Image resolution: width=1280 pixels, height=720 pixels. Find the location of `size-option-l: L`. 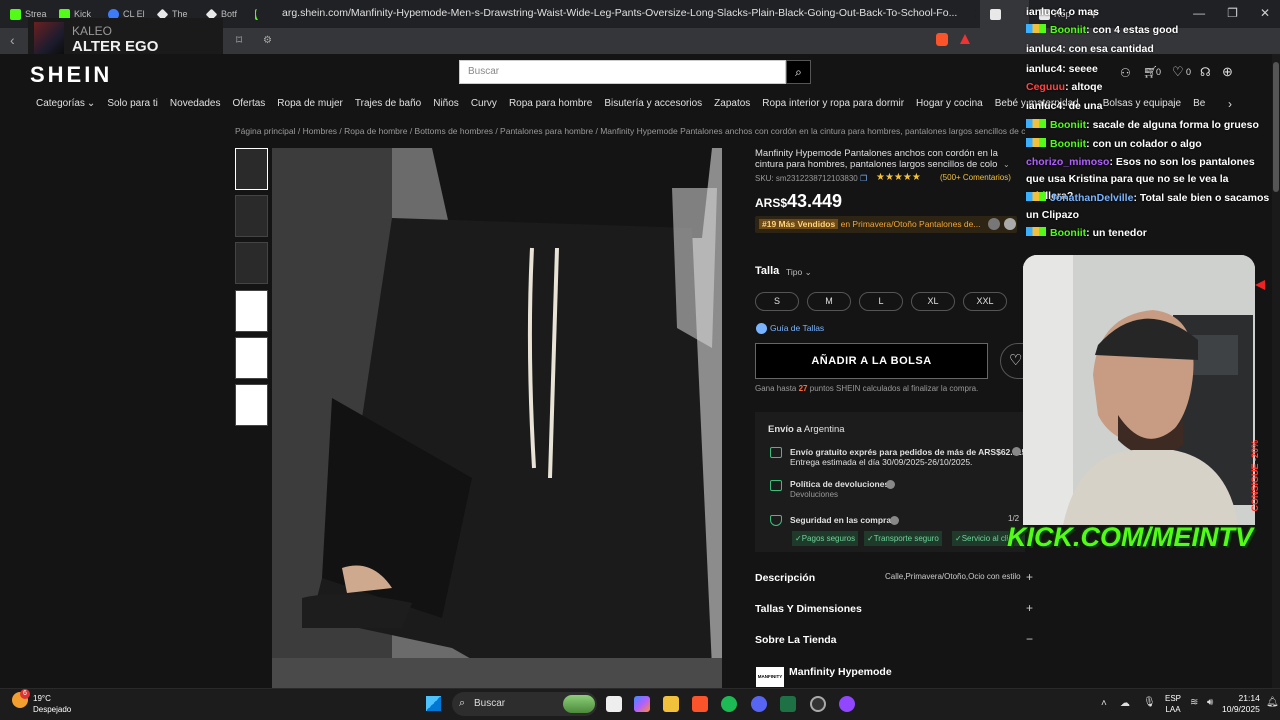

size-option-l: L is located at coordinates (881, 301).